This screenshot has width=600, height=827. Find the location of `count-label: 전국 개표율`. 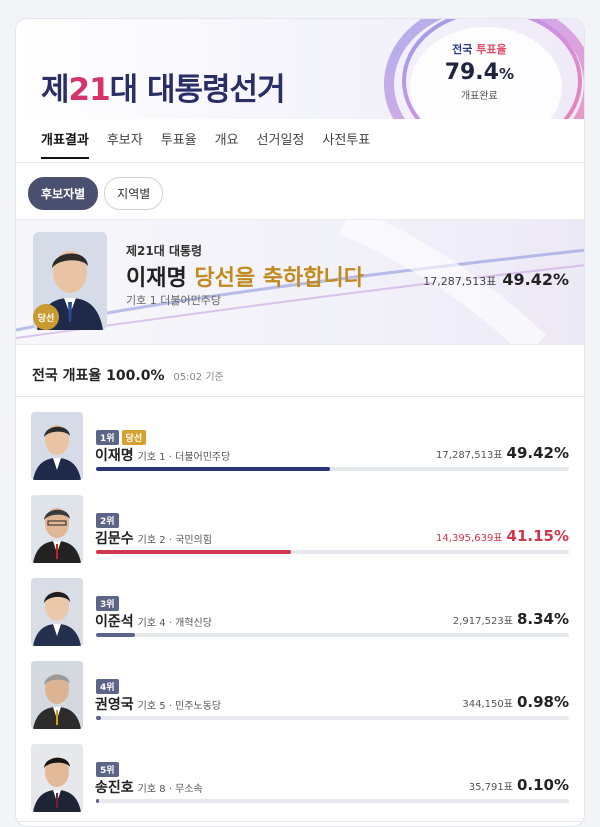

count-label: 전국 개표율 is located at coordinates (67, 376).